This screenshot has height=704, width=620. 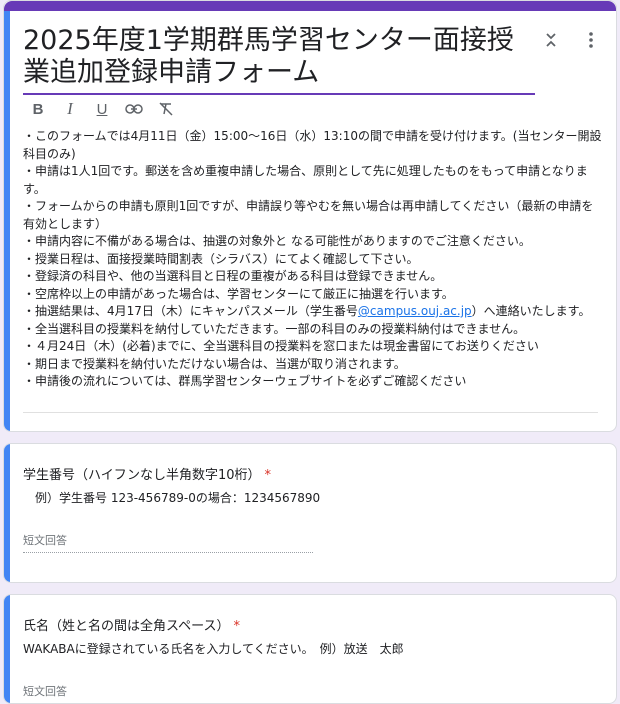 I want to click on description-line: ・授業日程は、面接授業時間割表（シラバス）にてよく確認して下さい。, so click(x=221, y=258).